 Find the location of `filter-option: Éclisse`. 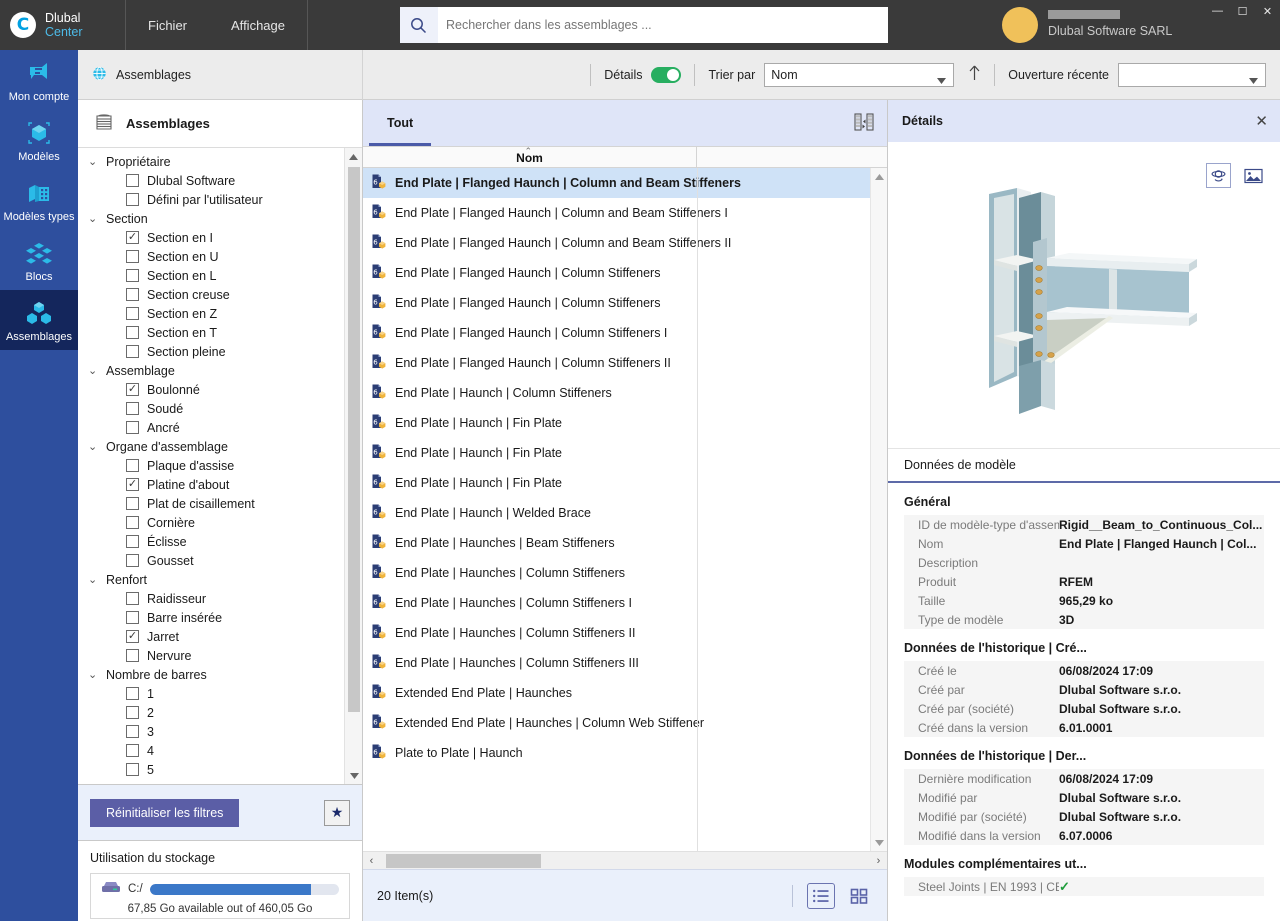

filter-option: Éclisse is located at coordinates (214, 541).